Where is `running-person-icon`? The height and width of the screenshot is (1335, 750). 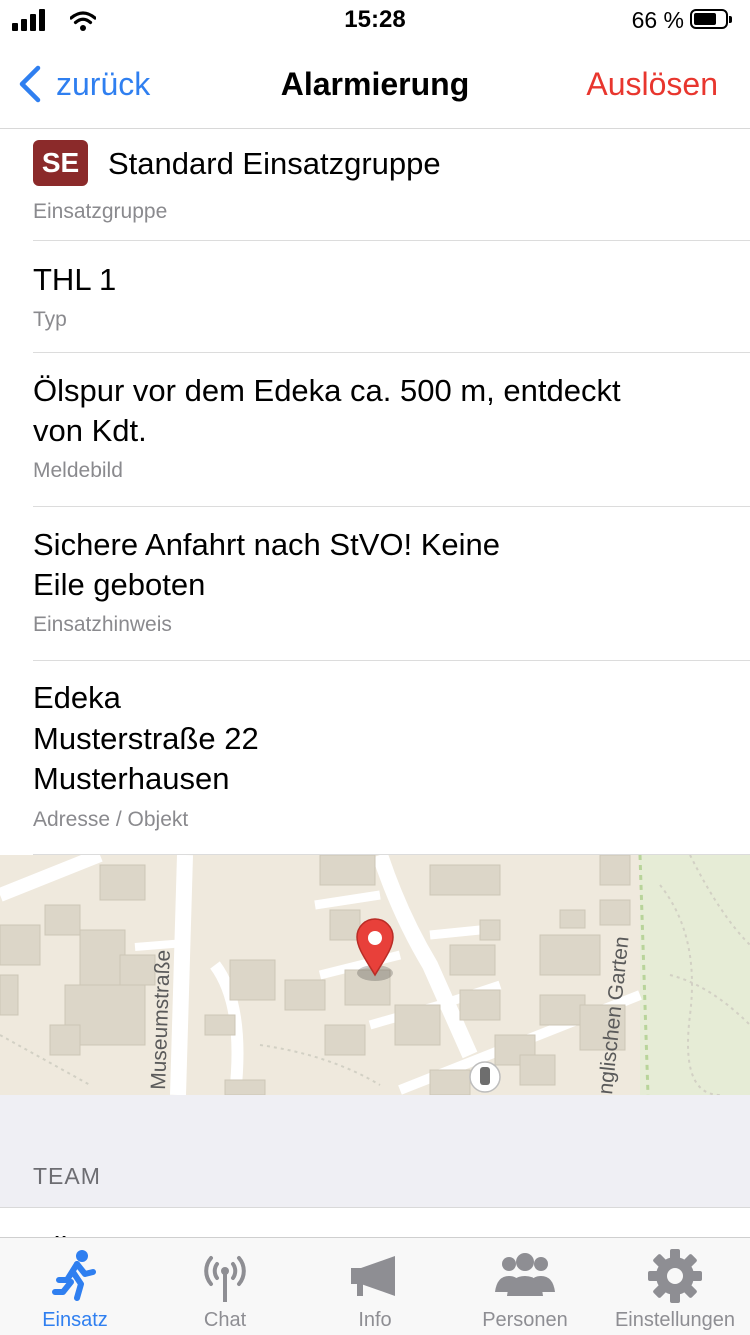 running-person-icon is located at coordinates (74, 1275).